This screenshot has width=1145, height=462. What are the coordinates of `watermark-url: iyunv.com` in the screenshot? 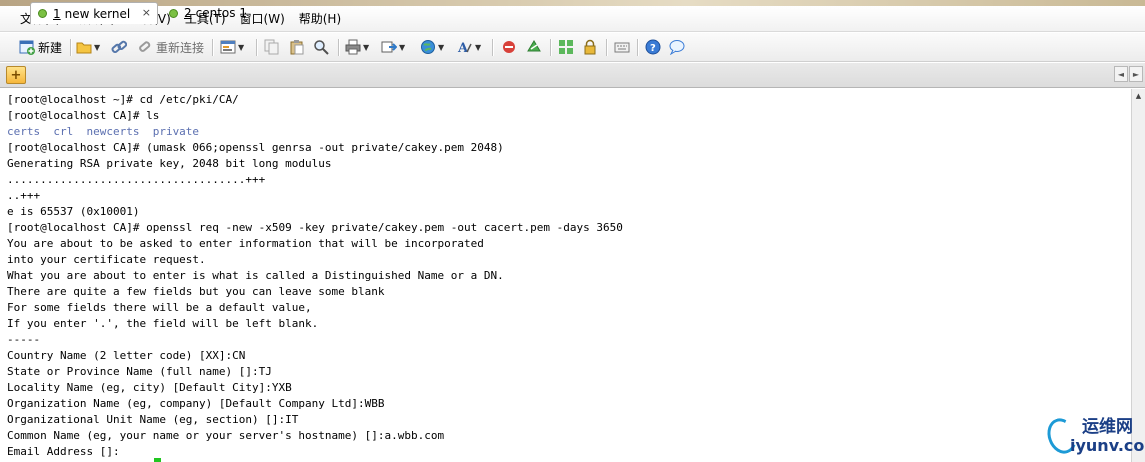 It's located at (1107, 445).